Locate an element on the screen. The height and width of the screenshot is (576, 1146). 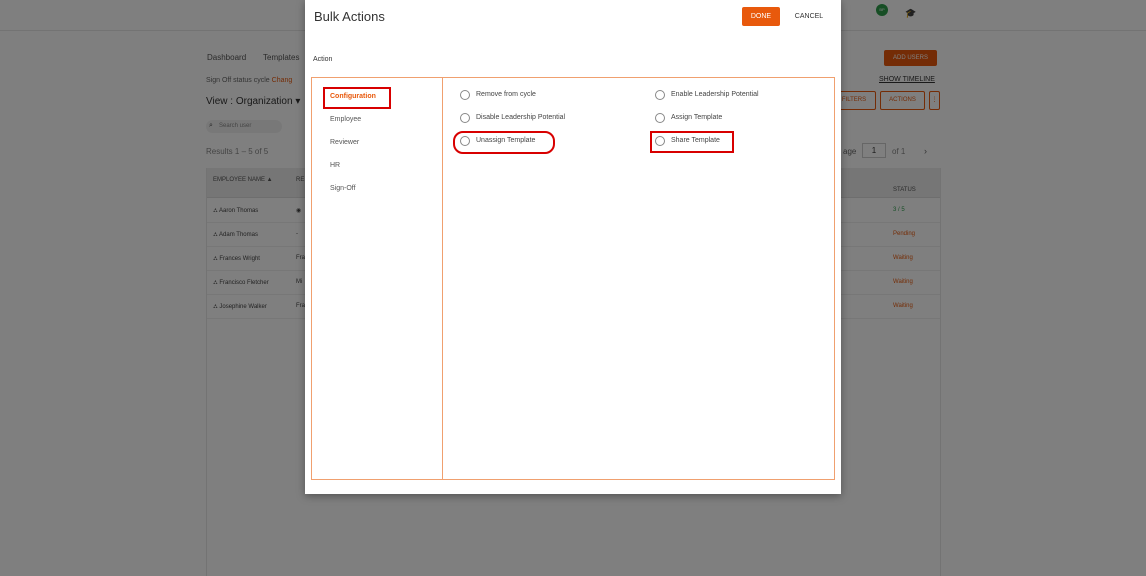
radio-enable-leadership-potential is located at coordinates (660, 95).